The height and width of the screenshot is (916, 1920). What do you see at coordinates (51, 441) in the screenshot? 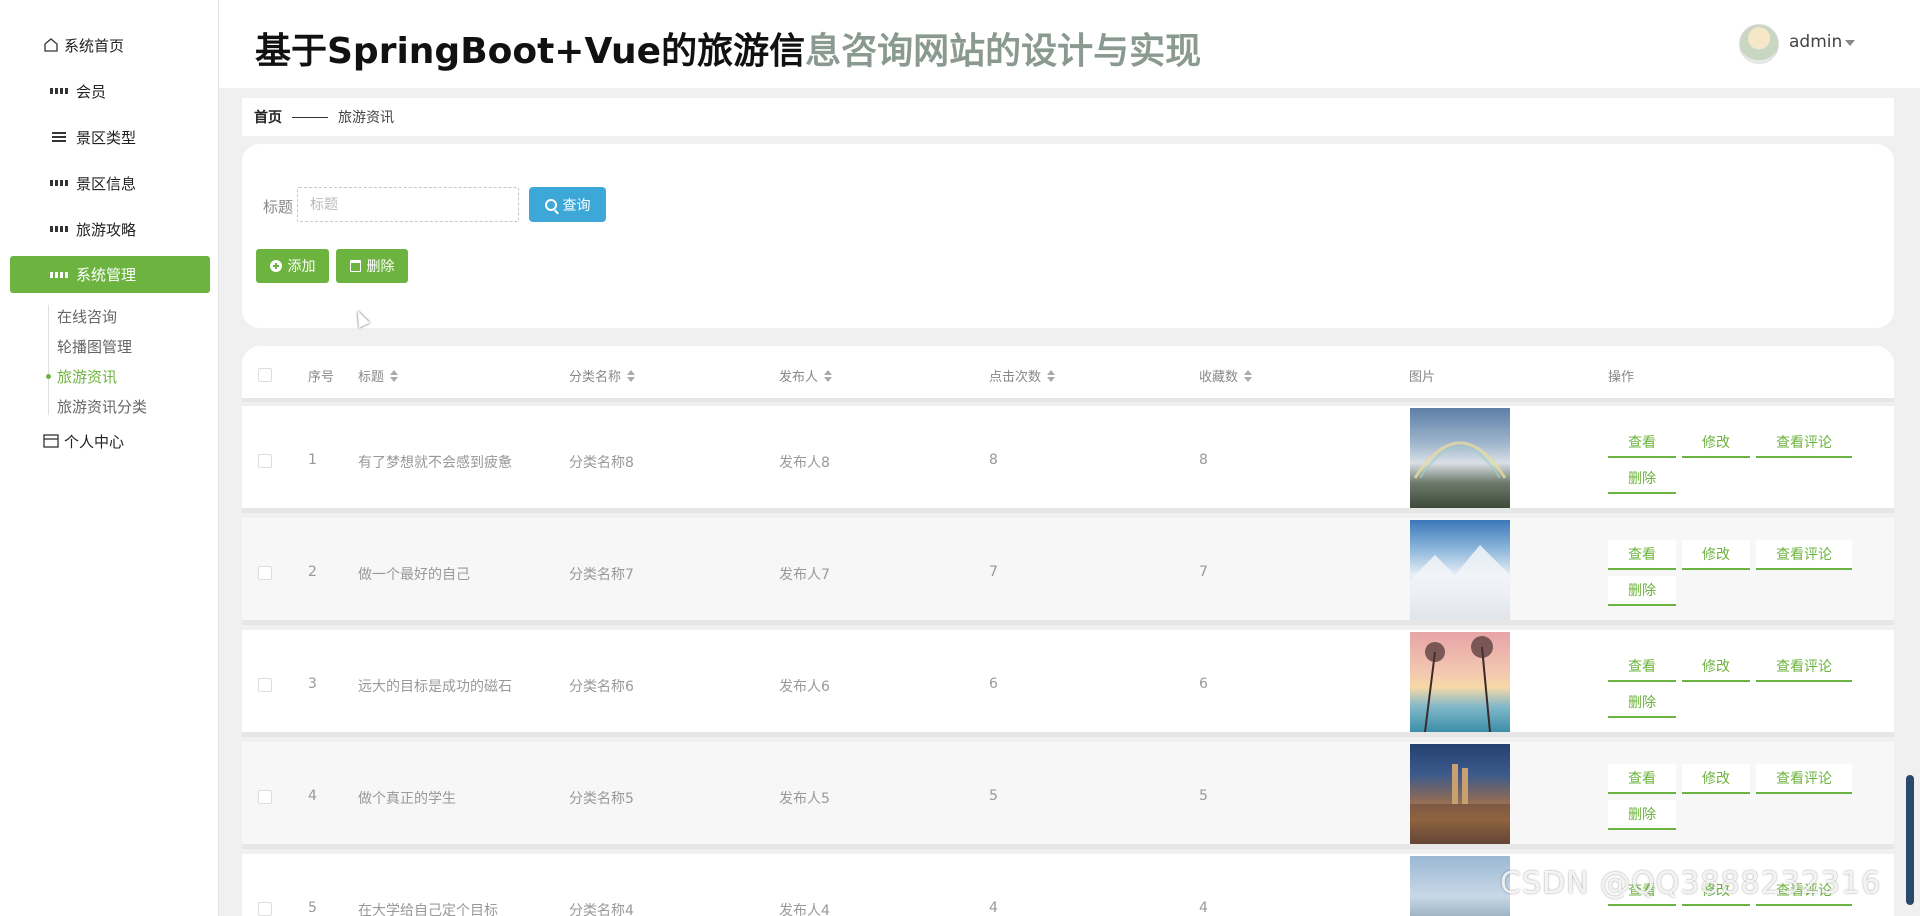
I see `card-icon` at bounding box center [51, 441].